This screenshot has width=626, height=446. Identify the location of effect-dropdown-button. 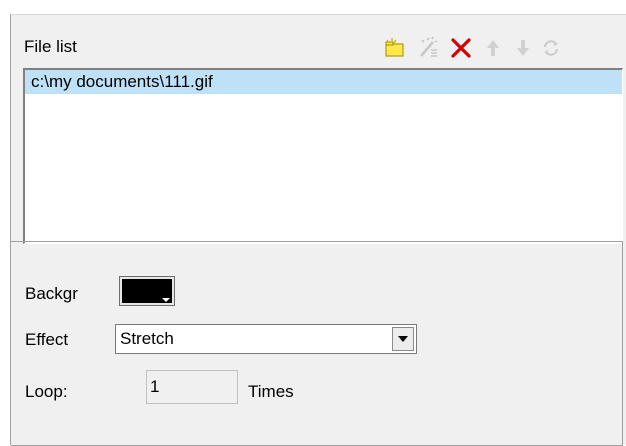
(403, 339).